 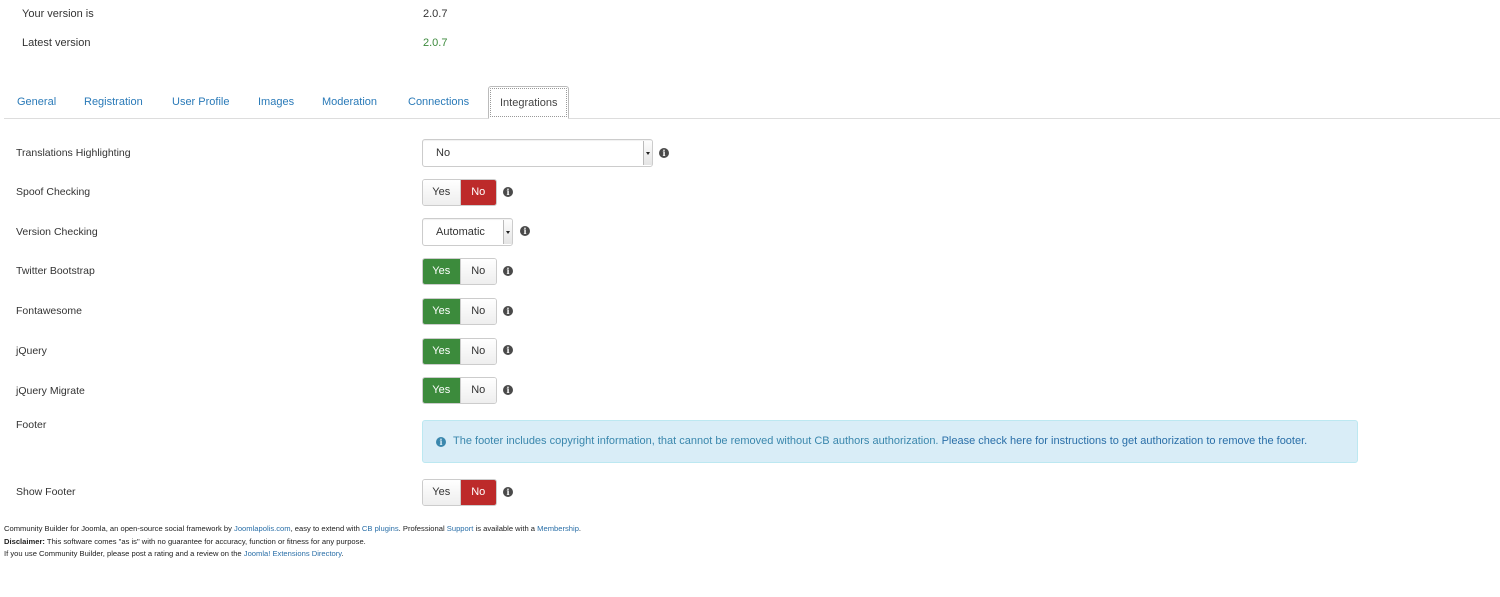 I want to click on jquery-no: No, so click(x=477, y=351).